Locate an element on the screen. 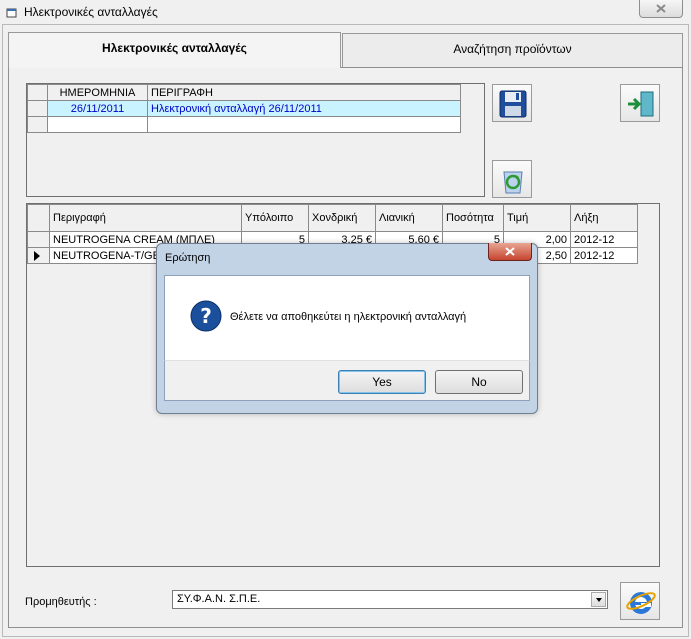 This screenshot has height=639, width=691. send-exchange-button is located at coordinates (640, 601).